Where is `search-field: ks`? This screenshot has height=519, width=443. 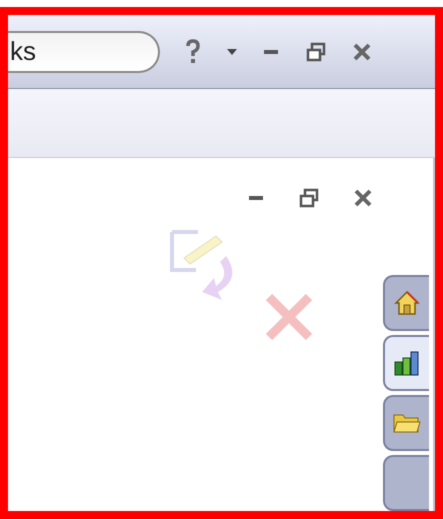 search-field: ks is located at coordinates (84, 51).